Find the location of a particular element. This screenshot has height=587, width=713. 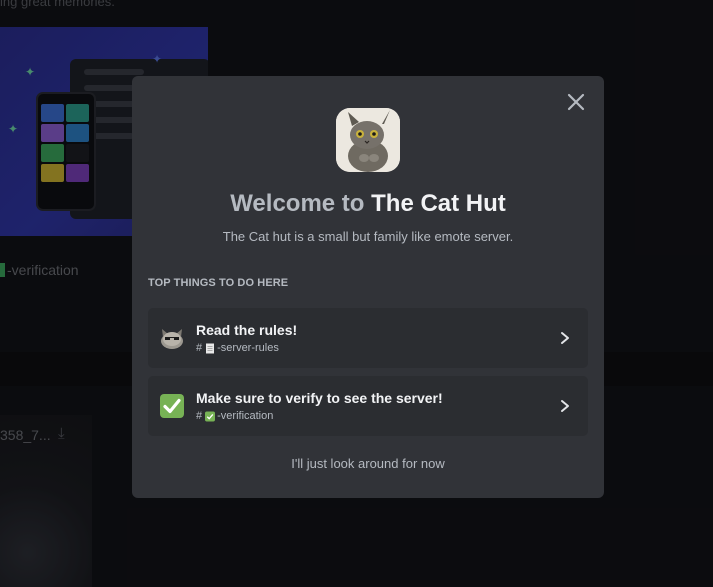

check-mark-icon is located at coordinates (172, 406).